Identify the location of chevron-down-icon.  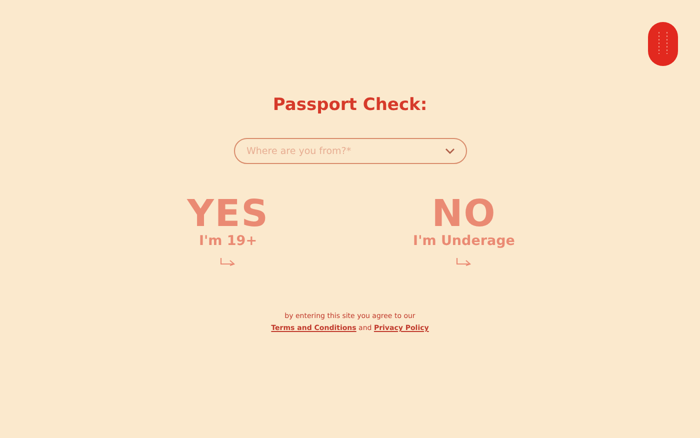
(449, 151).